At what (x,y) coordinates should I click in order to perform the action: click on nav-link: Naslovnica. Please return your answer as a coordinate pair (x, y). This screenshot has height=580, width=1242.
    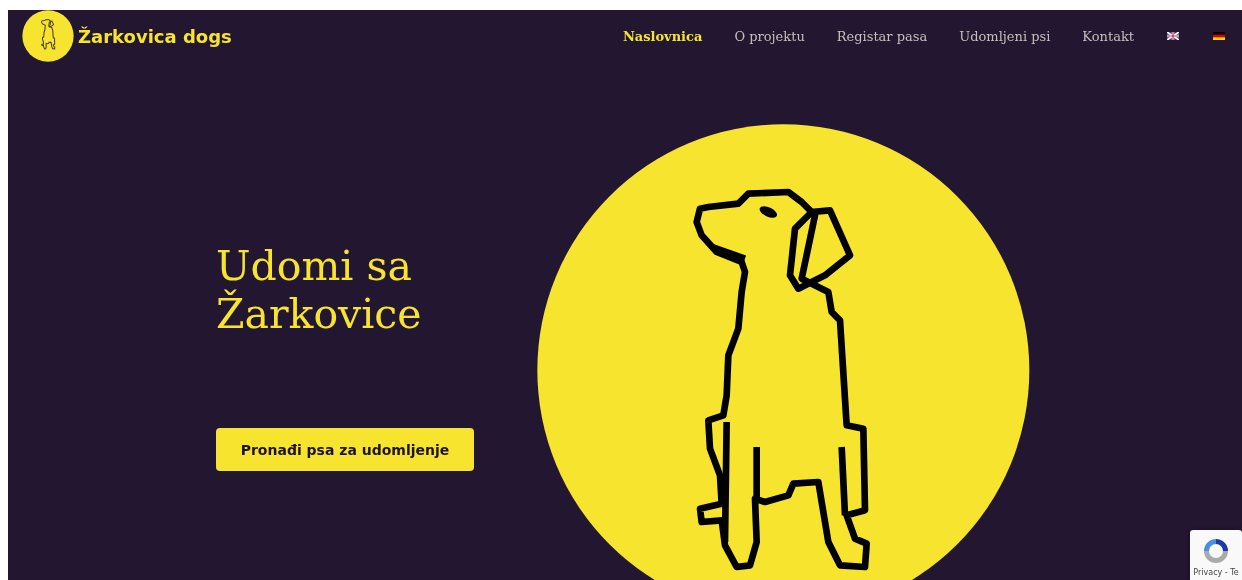
    Looking at the image, I should click on (662, 36).